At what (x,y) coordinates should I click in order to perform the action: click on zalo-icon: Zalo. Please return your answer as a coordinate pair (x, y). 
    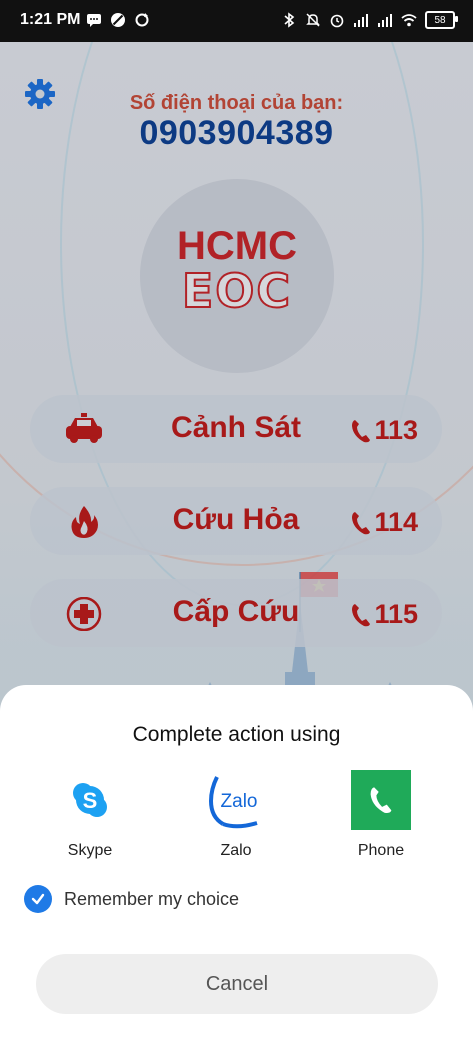
    Looking at the image, I should click on (236, 800).